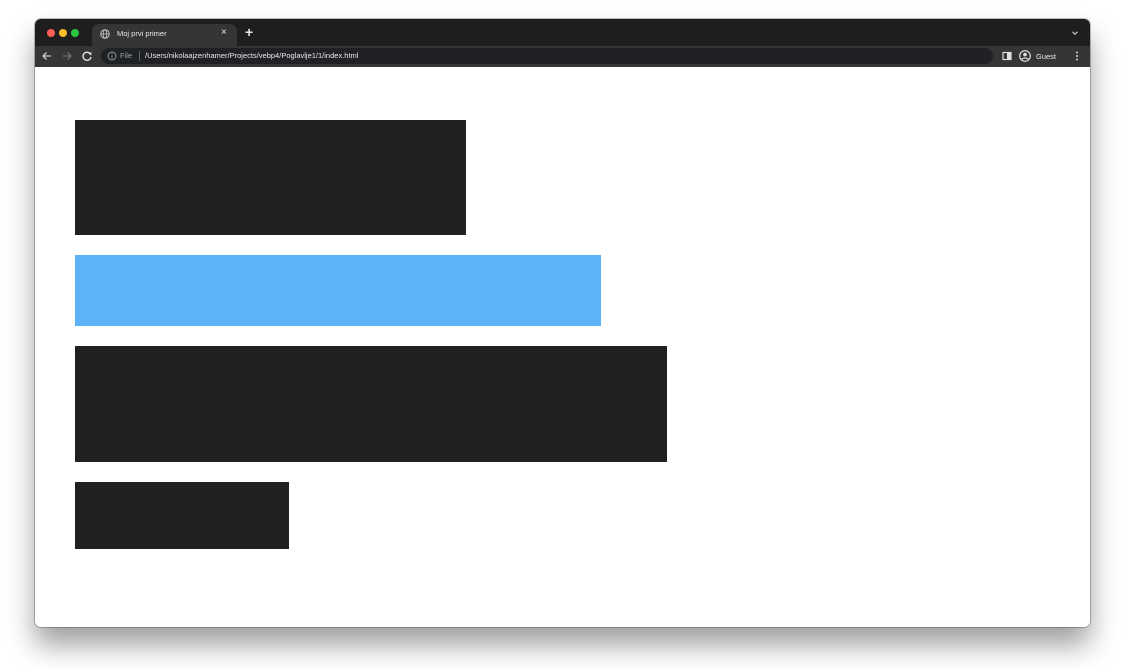  I want to click on close-window-icon, so click(51, 33).